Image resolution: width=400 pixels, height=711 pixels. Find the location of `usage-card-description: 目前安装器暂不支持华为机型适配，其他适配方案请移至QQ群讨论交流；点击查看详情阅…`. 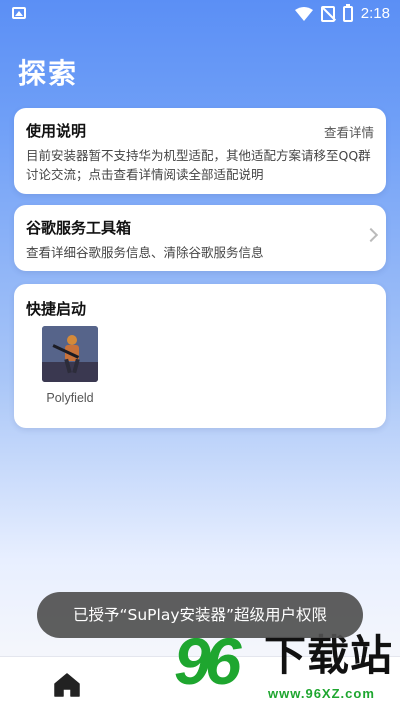

usage-card-description: 目前安装器暂不支持华为机型适配，其他适配方案请移至QQ群讨论交流；点击查看详情阅… is located at coordinates (198, 165).